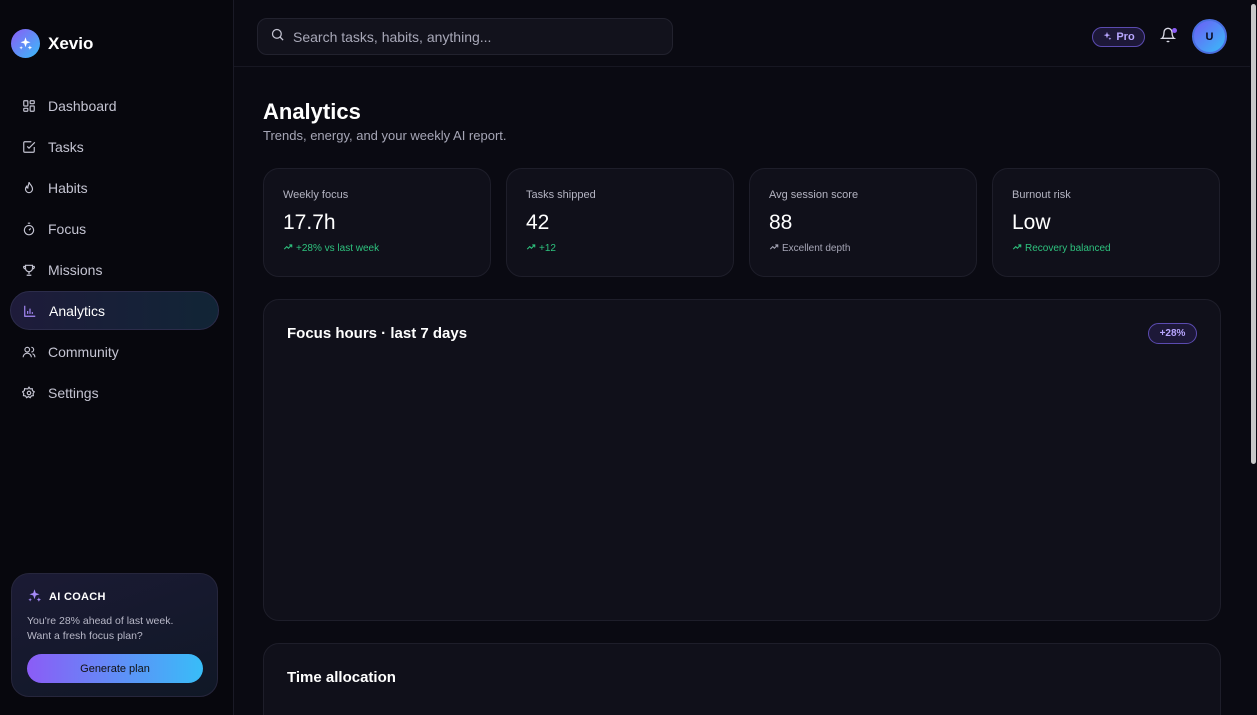 Image resolution: width=1257 pixels, height=715 pixels. I want to click on sidebar-item-tasks: Tasks, so click(114, 146).